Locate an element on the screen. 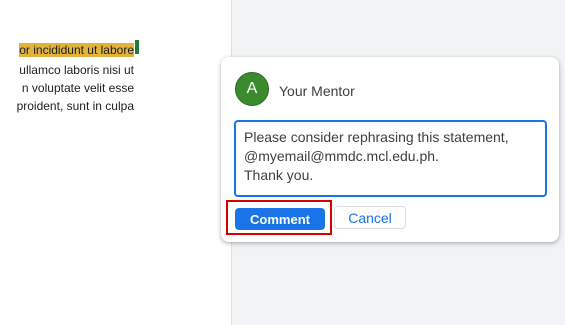 Image resolution: width=565 pixels, height=325 pixels. document-line: proident, sunt in culpa is located at coordinates (75, 106).